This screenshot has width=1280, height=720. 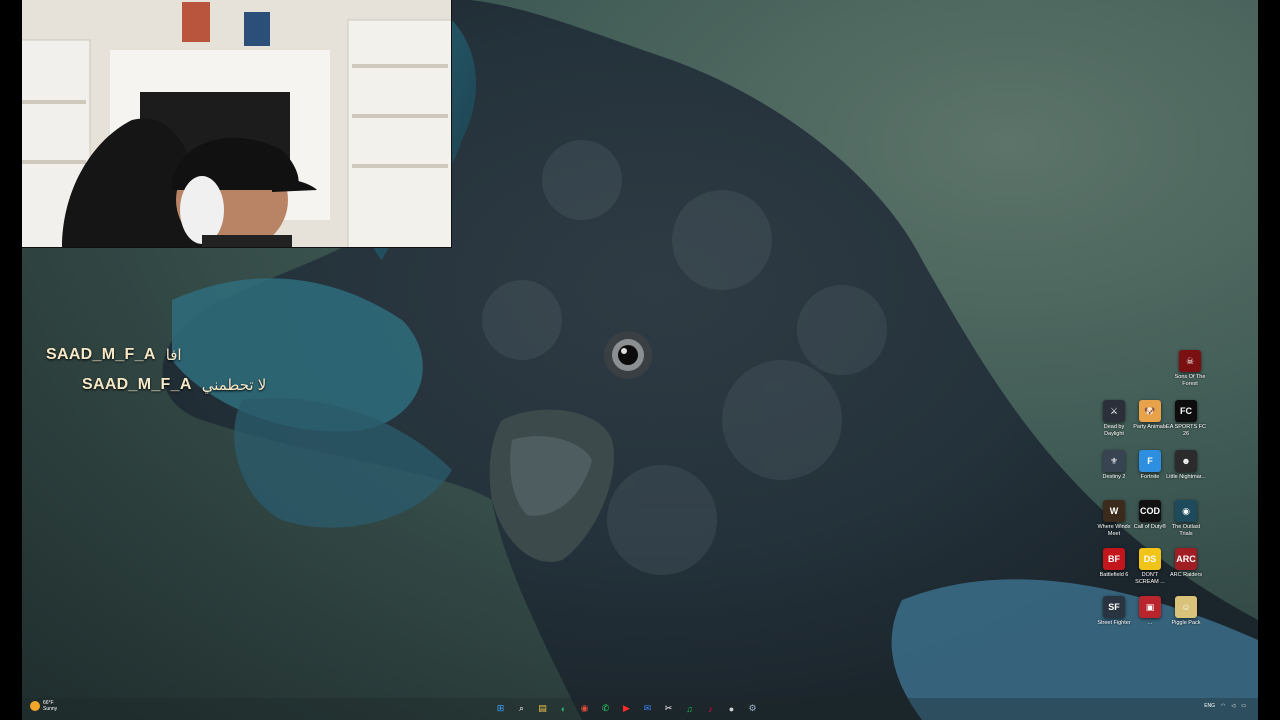 I want to click on chat-message: SAAD_M_F_A افا, so click(x=156, y=355).